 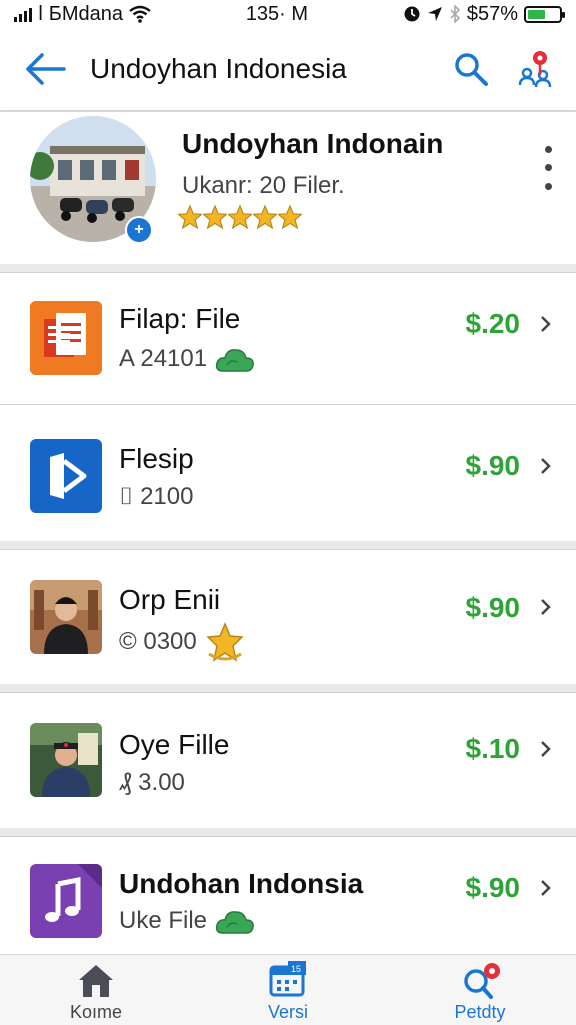 I want to click on location-button, so click(x=535, y=69).